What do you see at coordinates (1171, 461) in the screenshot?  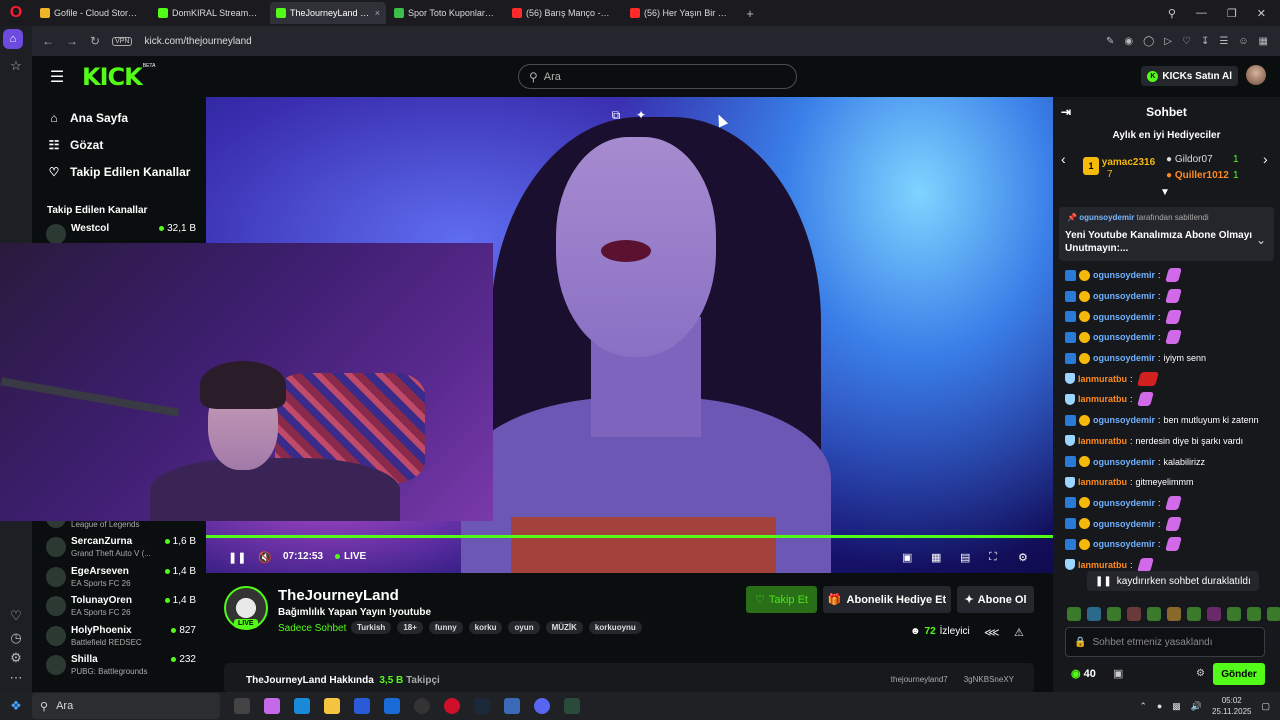 I see `chat-message: ogunsoydemir: kalabilirizz` at bounding box center [1171, 461].